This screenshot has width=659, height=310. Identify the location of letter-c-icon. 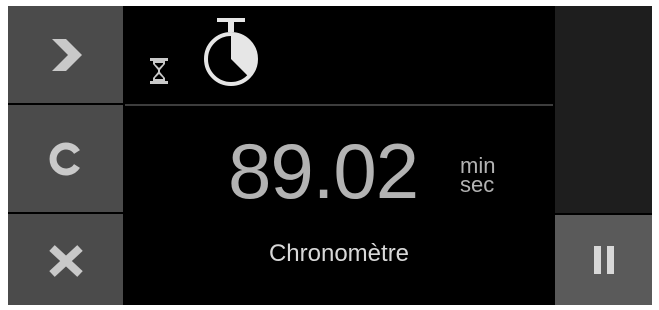
(64, 158).